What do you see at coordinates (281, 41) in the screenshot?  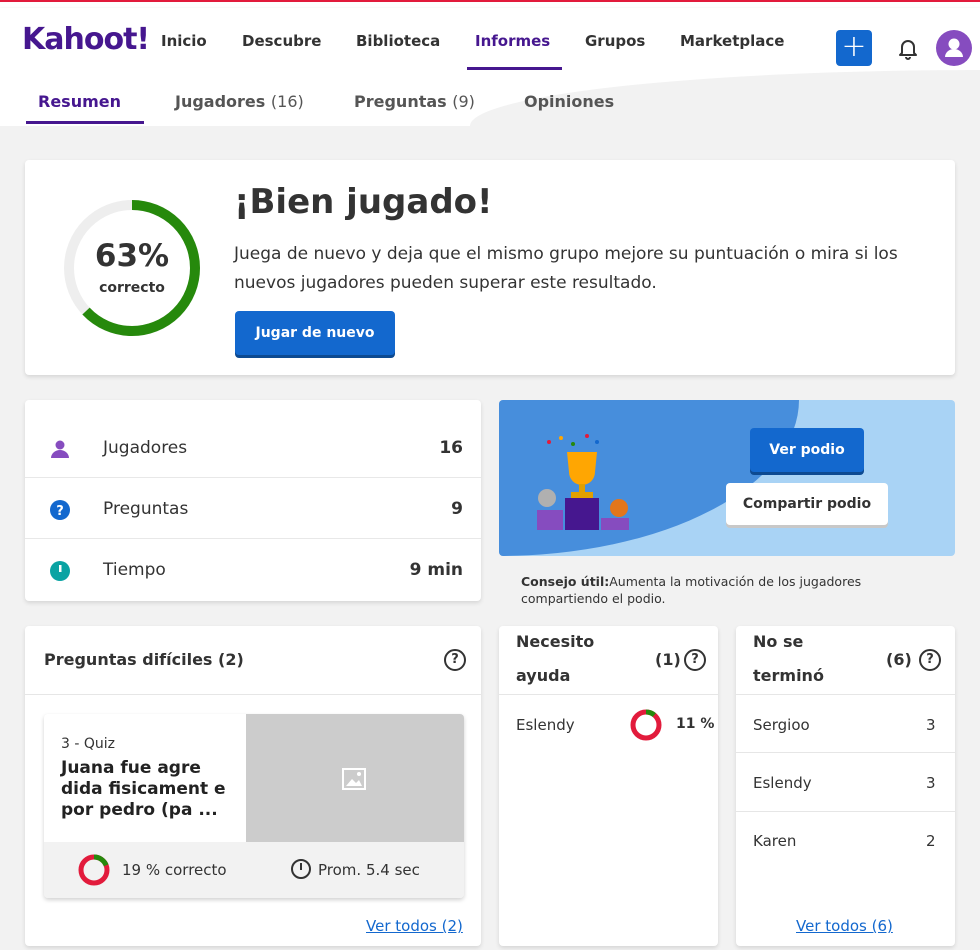 I see `nav-descubre: Descubre` at bounding box center [281, 41].